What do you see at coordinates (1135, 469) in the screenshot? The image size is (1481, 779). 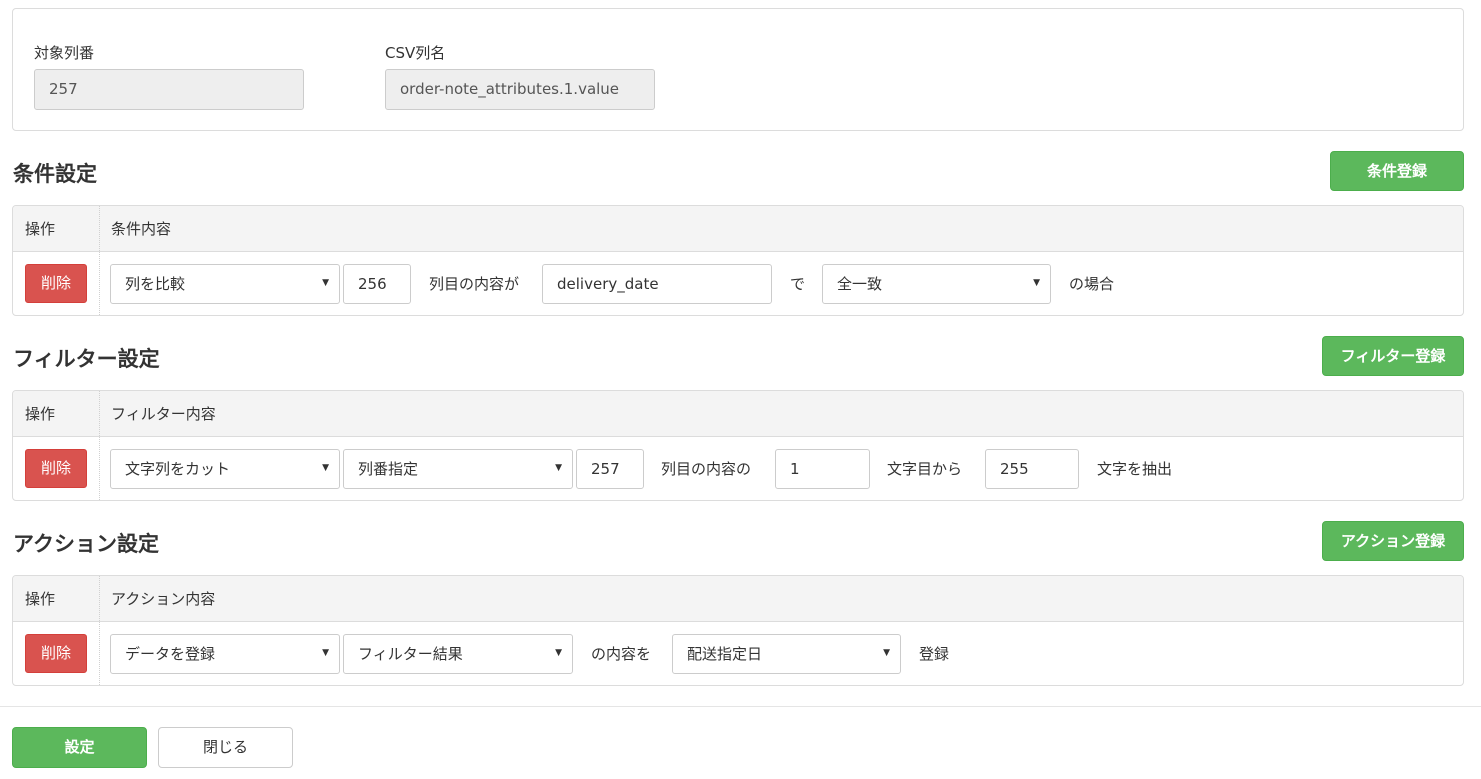 I see `filter-text-extract: 文字を抽出` at bounding box center [1135, 469].